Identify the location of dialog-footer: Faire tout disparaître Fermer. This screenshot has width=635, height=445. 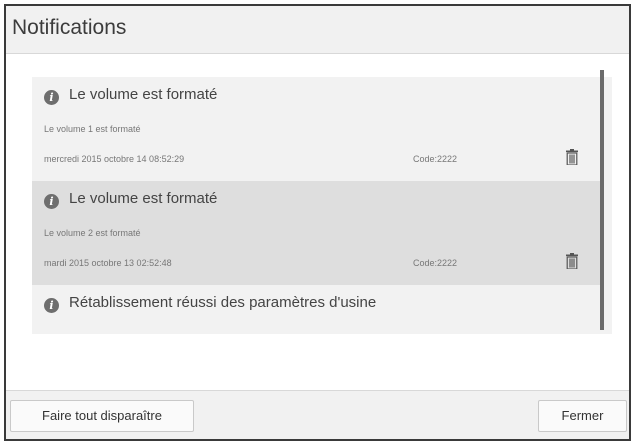
(317, 414).